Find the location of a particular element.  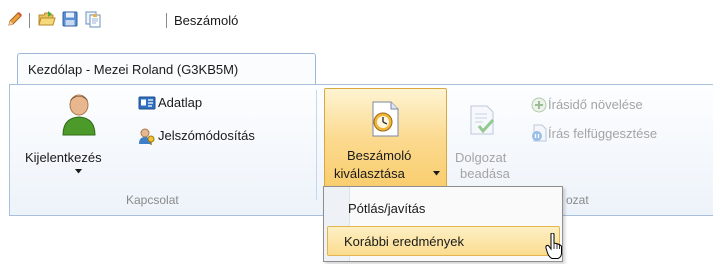

iras-felfuggesztese-label: Írás felfüggesztése is located at coordinates (603, 133).